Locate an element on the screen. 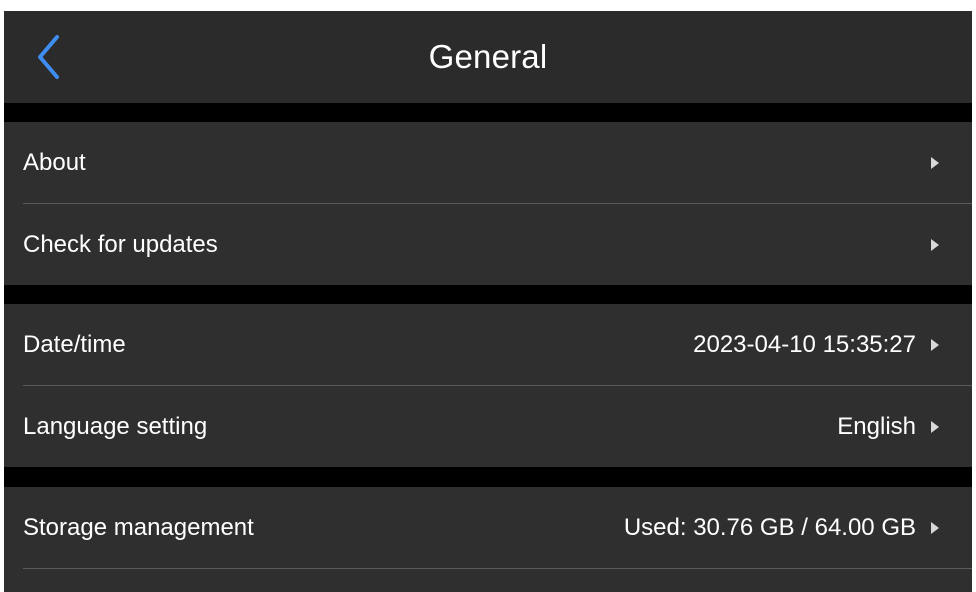 The image size is (976, 592). chevron-left-icon is located at coordinates (48, 57).